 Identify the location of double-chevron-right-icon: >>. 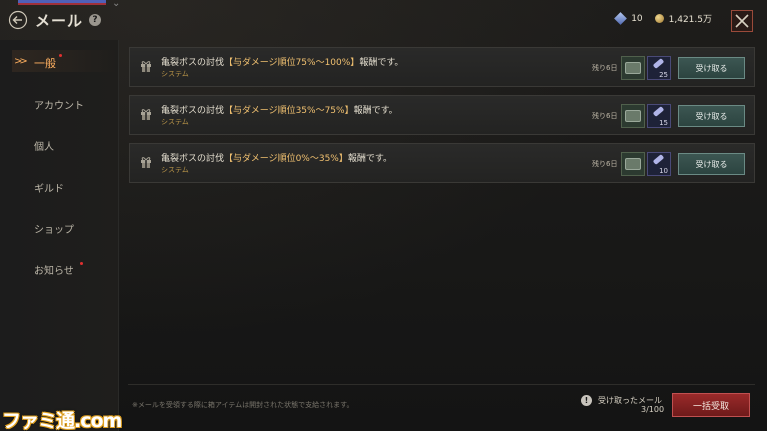
(21, 61).